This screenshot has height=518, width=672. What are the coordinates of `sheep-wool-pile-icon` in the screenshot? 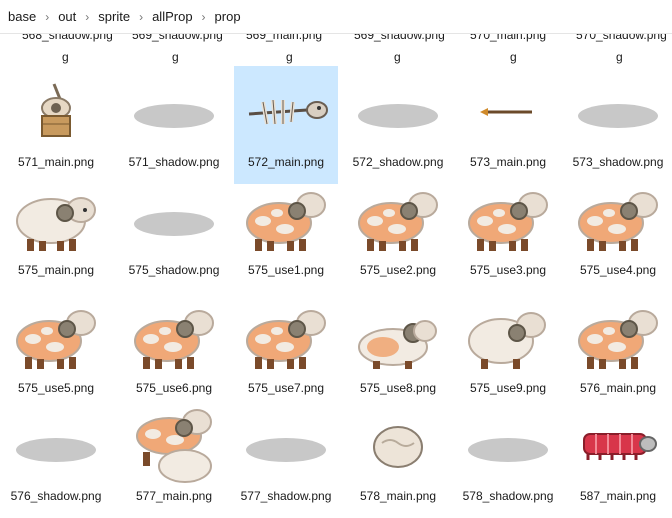 It's located at (174, 446).